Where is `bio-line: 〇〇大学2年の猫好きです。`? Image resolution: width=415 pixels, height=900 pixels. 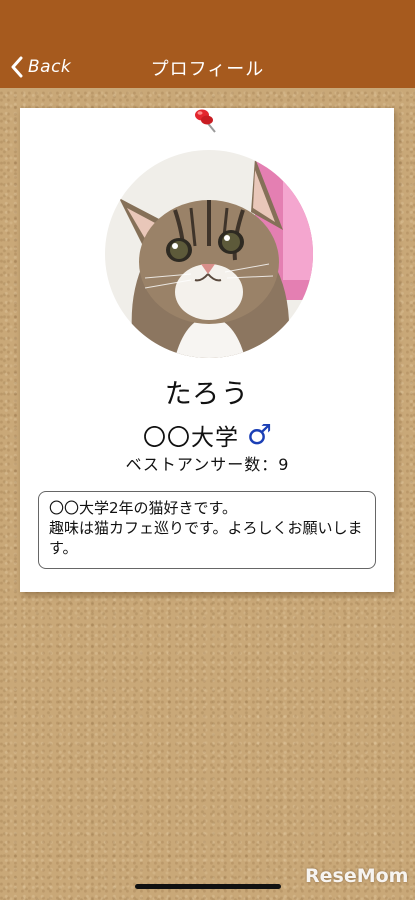 bio-line: 〇〇大学2年の猫好きです。 is located at coordinates (143, 508).